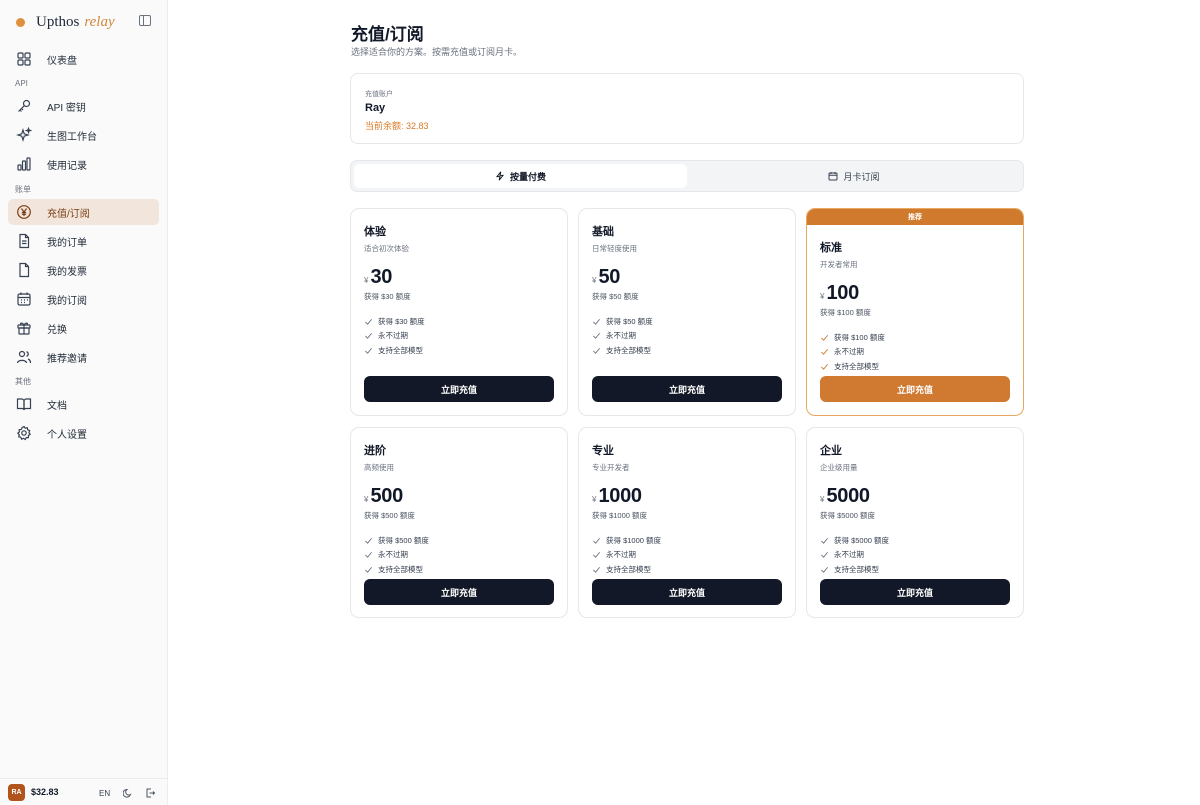  I want to click on sidebar-item-label: 个人设置, so click(67, 435).